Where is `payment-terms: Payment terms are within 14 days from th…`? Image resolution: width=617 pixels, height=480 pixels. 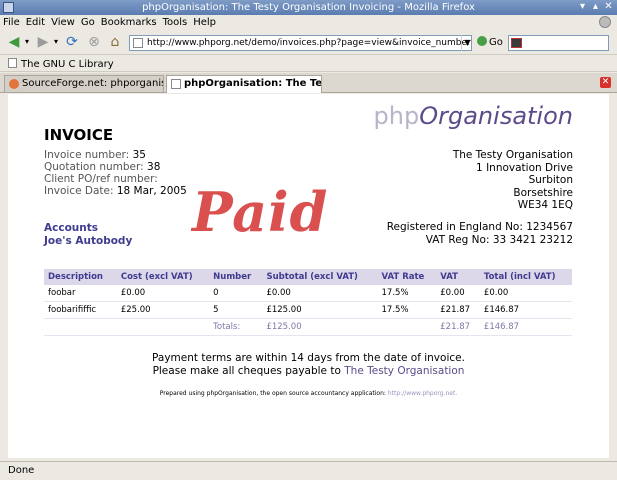
payment-terms: Payment terms are within 14 days from th… is located at coordinates (308, 364).